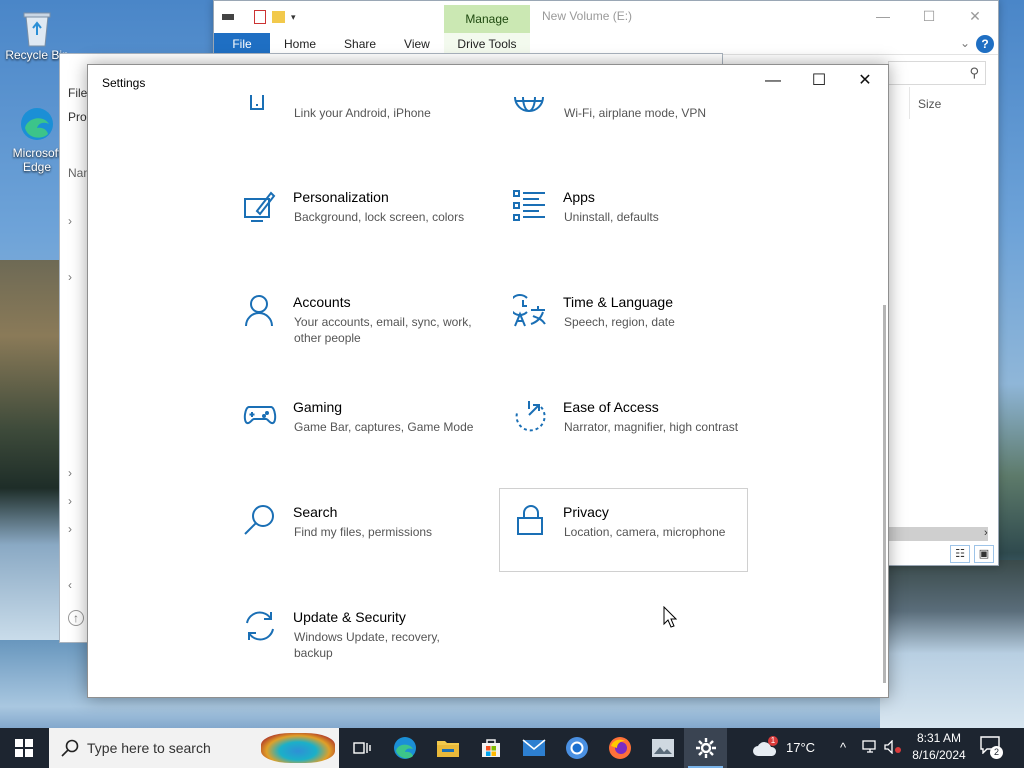  Describe the element at coordinates (488, 82) in the screenshot. I see `settings-titlebar: Settings — ☐ ✕` at that location.